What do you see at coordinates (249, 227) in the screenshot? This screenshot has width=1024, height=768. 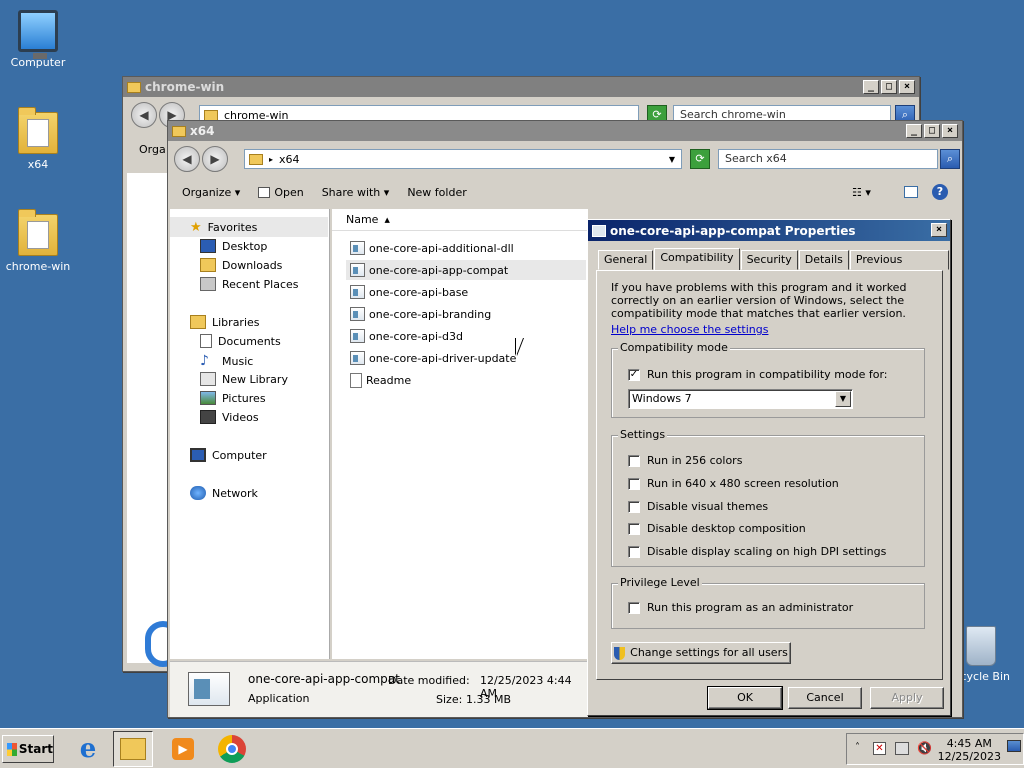 I see `nav-favorites: ★ Favorites` at bounding box center [249, 227].